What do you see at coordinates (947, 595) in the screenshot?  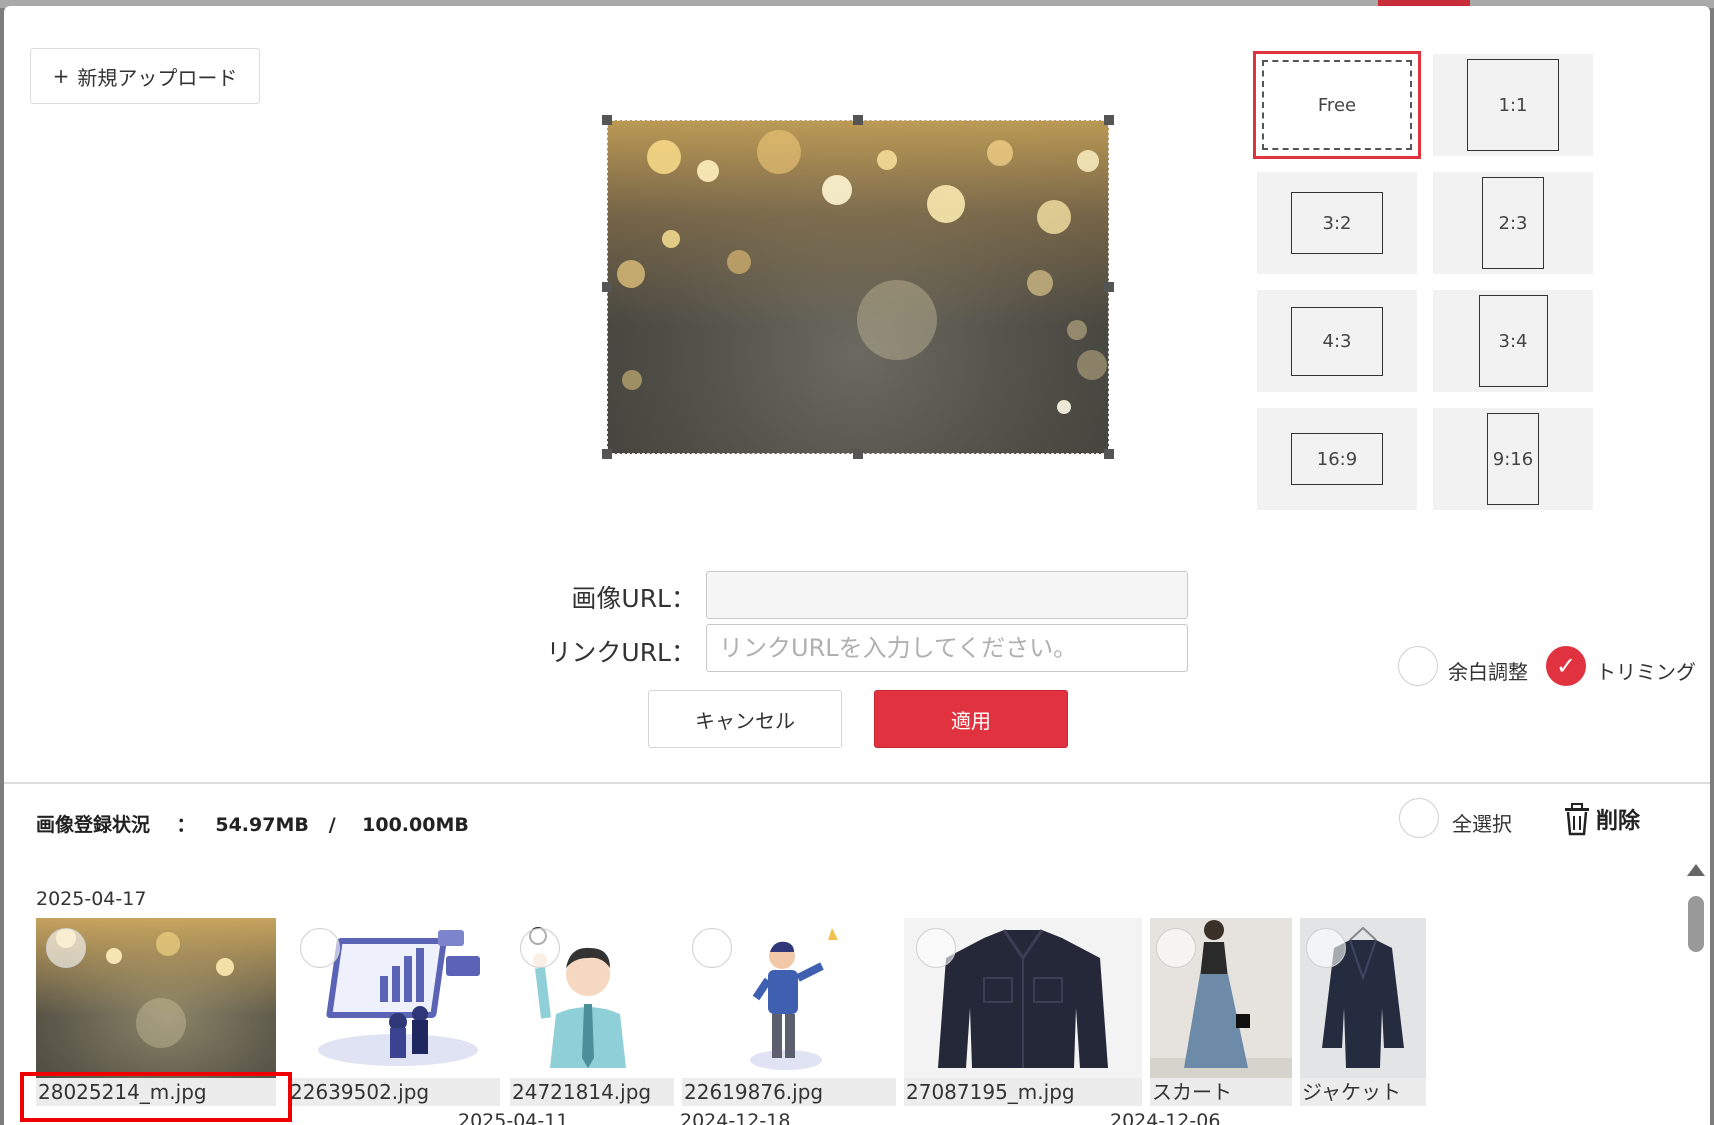 I see `image-url-field` at bounding box center [947, 595].